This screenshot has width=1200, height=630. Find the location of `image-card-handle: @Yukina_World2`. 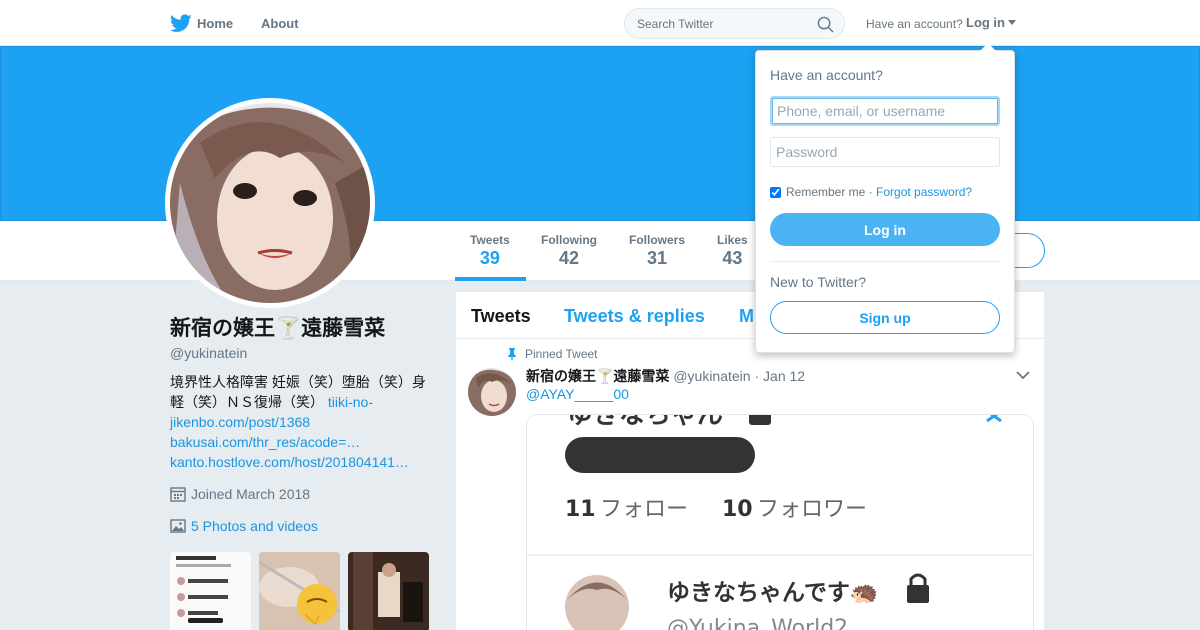

image-card-handle: @Yukina_World2 is located at coordinates (757, 623).